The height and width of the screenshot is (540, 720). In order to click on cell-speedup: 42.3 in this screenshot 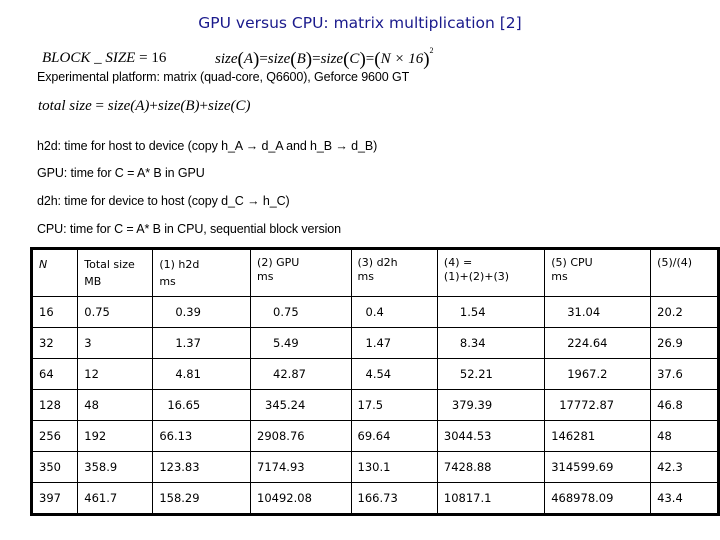, I will do `click(684, 467)`.